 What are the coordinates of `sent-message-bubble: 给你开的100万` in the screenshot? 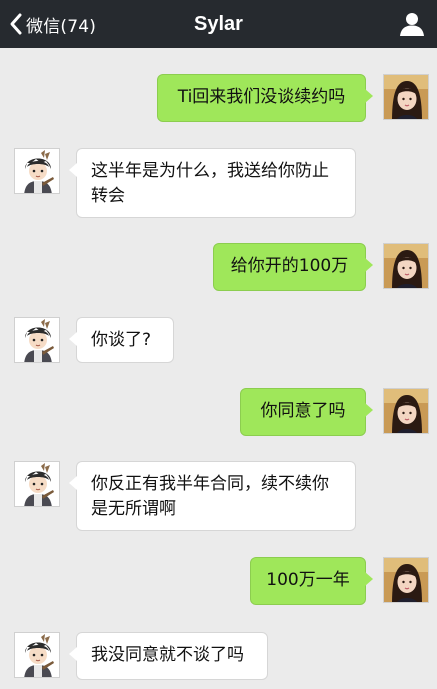 It's located at (293, 267).